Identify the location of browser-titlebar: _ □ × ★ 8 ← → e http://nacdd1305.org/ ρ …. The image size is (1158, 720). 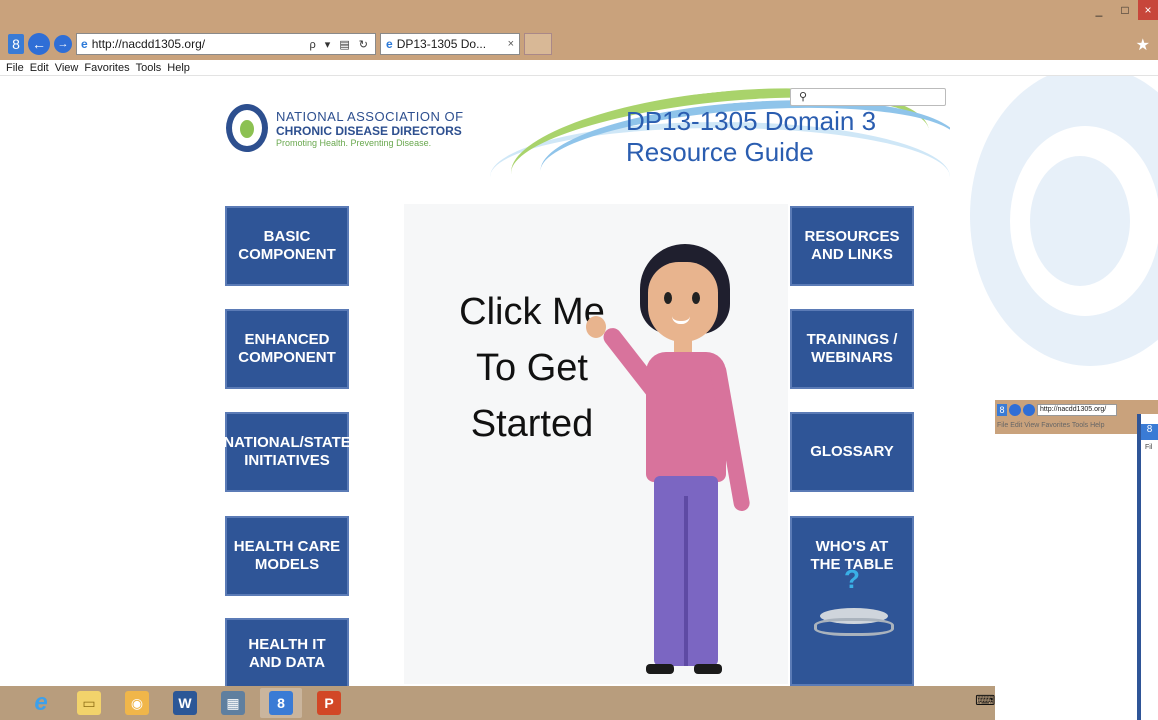
(579, 30).